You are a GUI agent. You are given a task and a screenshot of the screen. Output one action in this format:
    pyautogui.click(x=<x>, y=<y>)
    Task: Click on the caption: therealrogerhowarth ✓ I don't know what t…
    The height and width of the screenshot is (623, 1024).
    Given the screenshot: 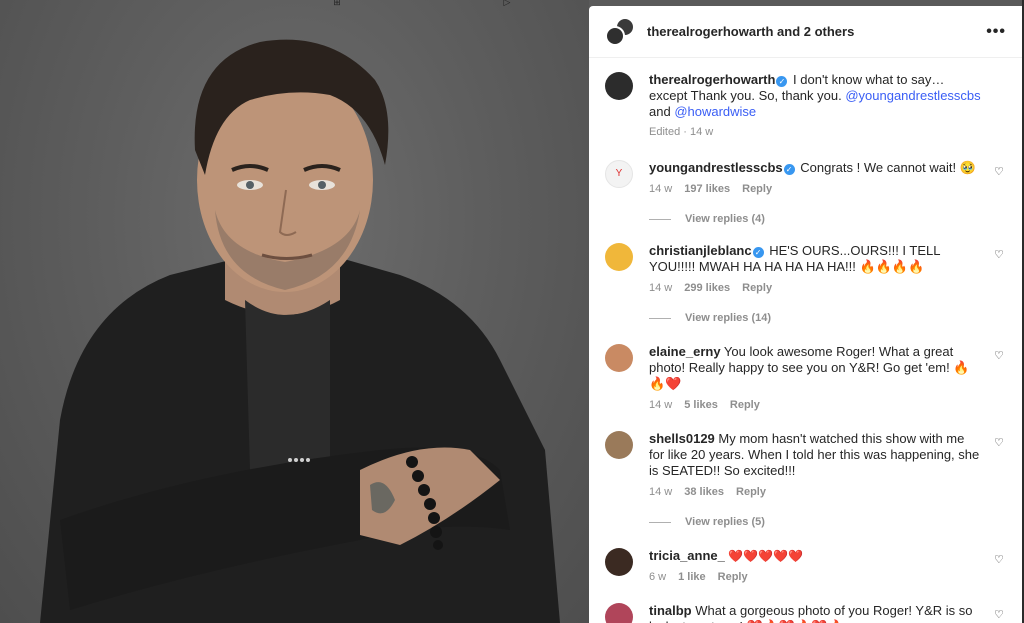 What is the action you would take?
    pyautogui.click(x=805, y=105)
    